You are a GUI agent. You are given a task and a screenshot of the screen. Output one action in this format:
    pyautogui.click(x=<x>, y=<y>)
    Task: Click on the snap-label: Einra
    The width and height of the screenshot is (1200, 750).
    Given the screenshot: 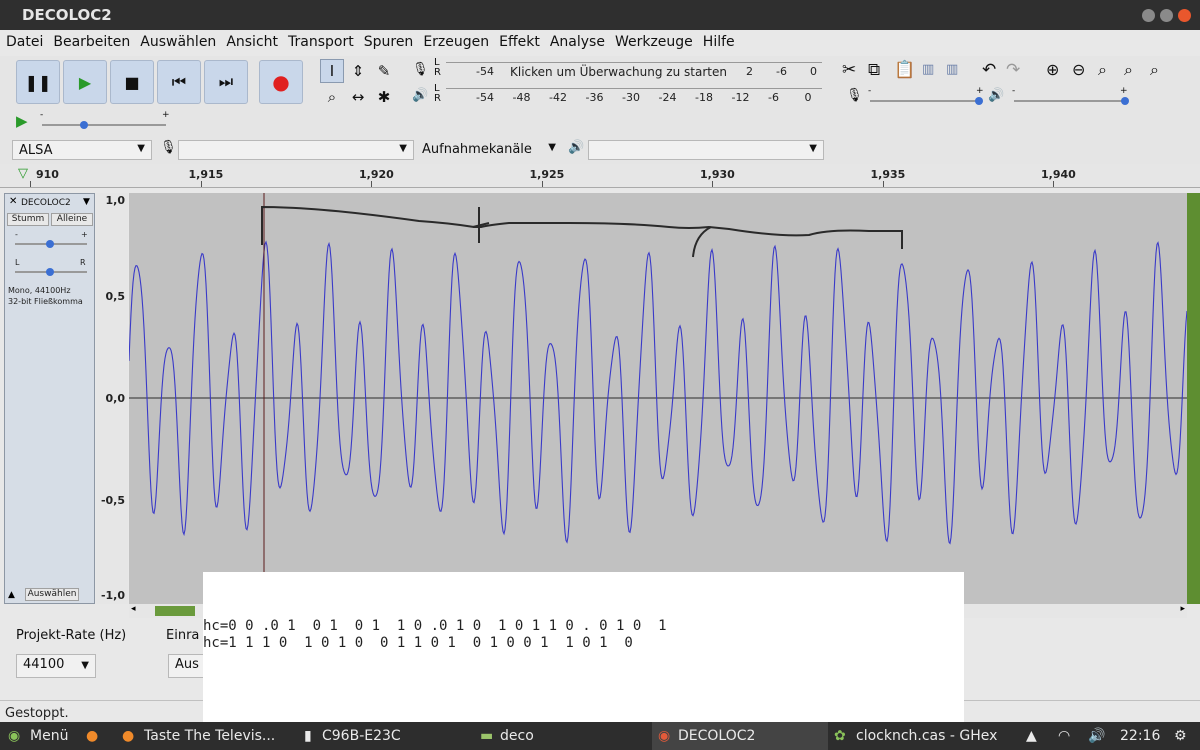 What is the action you would take?
    pyautogui.click(x=183, y=635)
    